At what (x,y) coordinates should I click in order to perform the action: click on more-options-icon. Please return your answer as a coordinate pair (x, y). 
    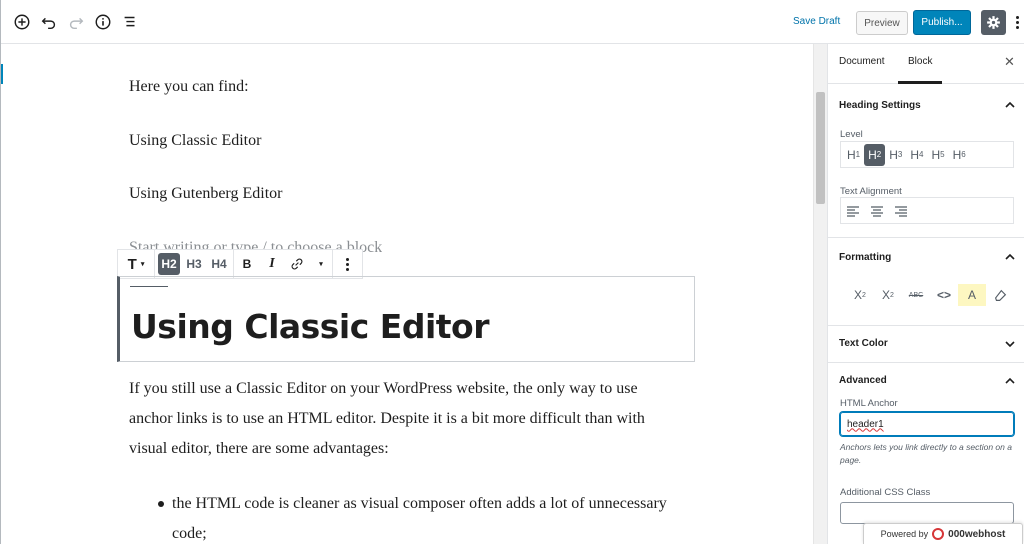
    Looking at the image, I should click on (1017, 22).